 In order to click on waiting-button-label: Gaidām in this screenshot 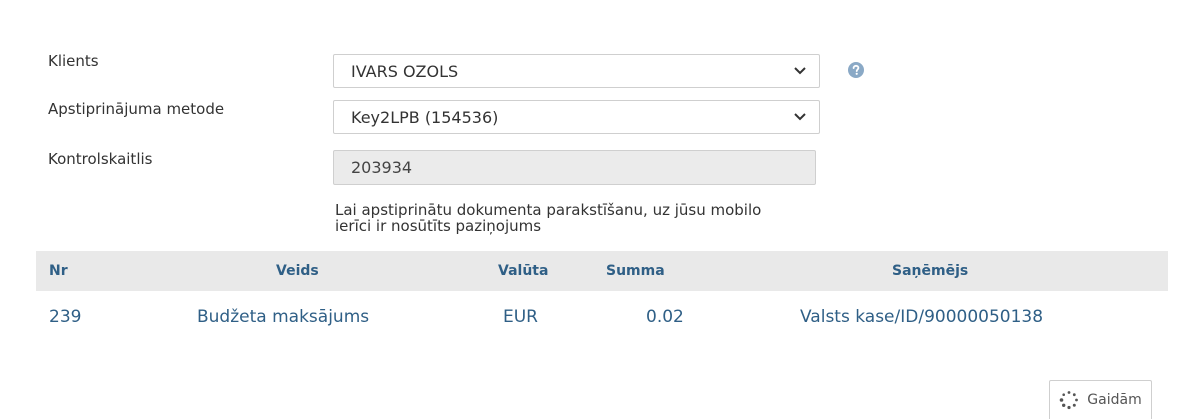, I will do `click(1114, 400)`.